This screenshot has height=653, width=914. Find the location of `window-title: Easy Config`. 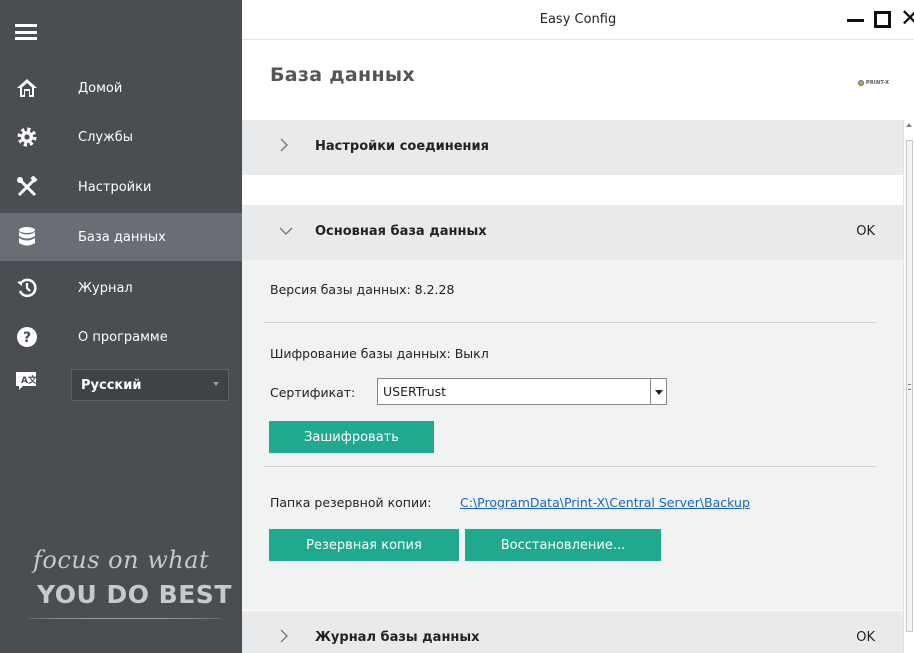

window-title: Easy Config is located at coordinates (578, 19).